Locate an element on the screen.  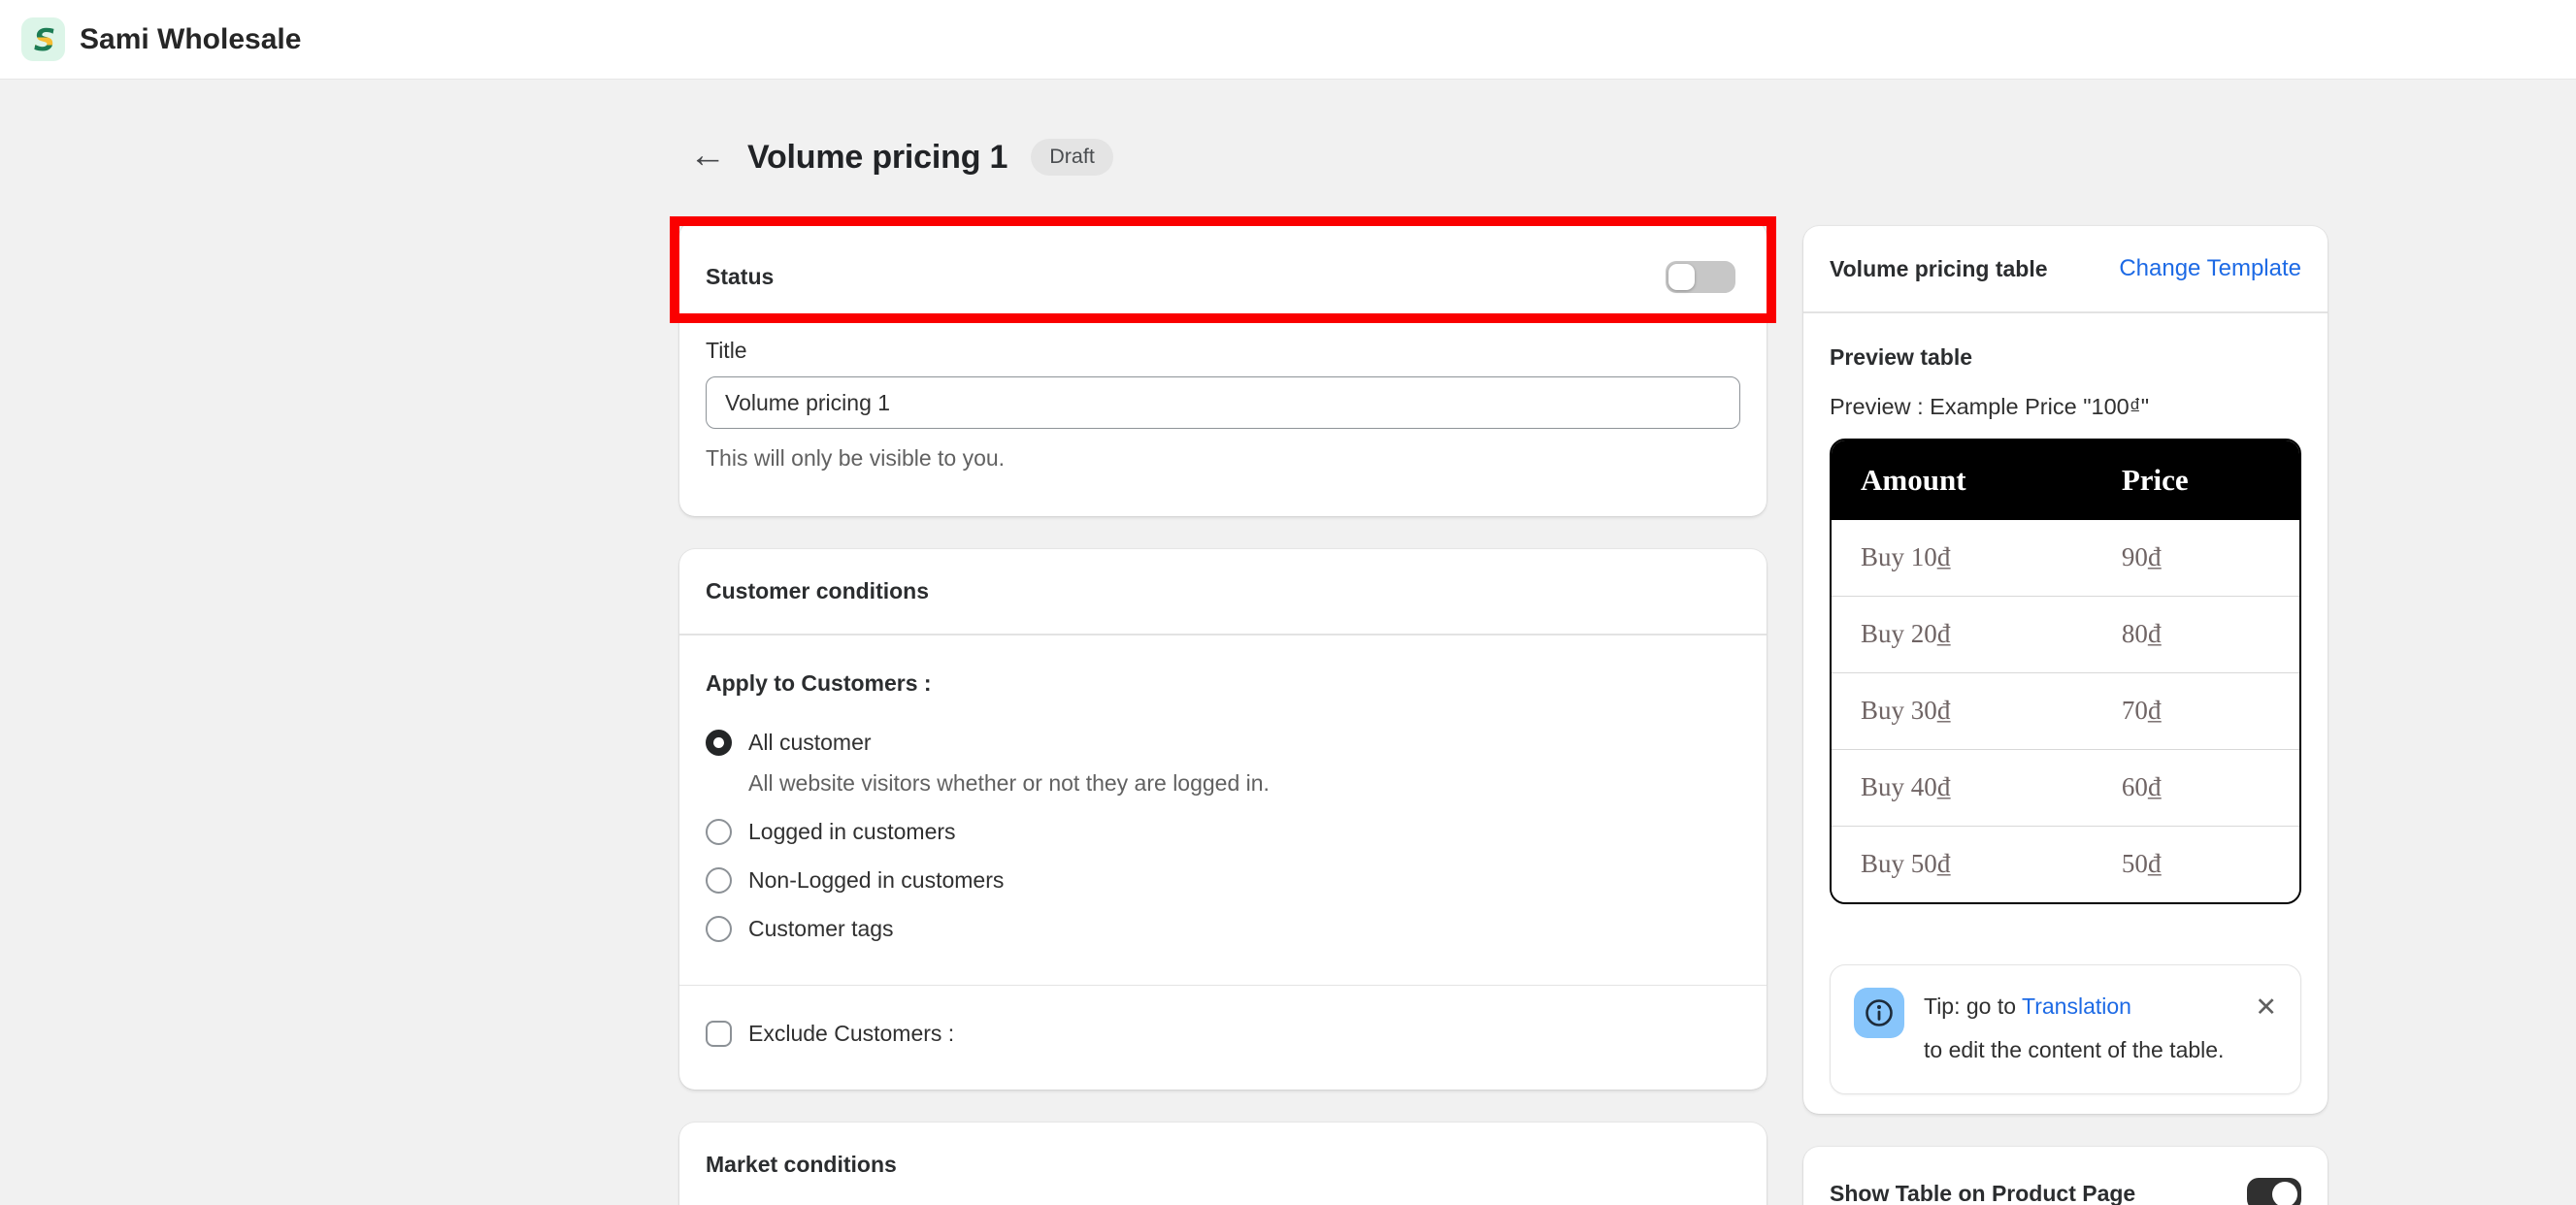
title-field-label: Title is located at coordinates (726, 350).